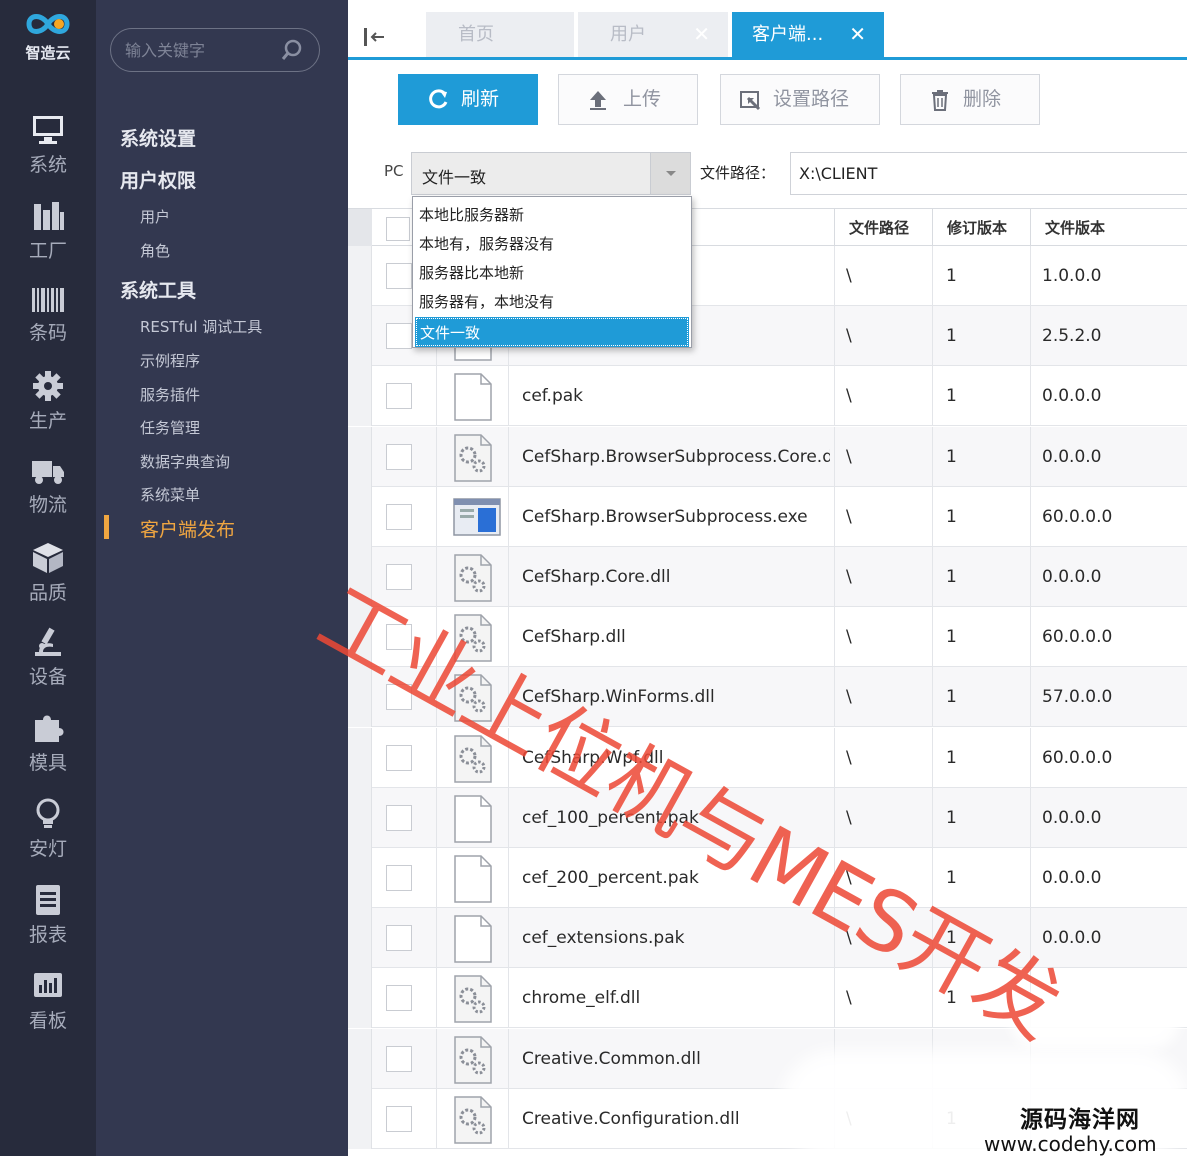 This screenshot has width=1187, height=1156. I want to click on rail-item-system: 系统, so click(48, 154).